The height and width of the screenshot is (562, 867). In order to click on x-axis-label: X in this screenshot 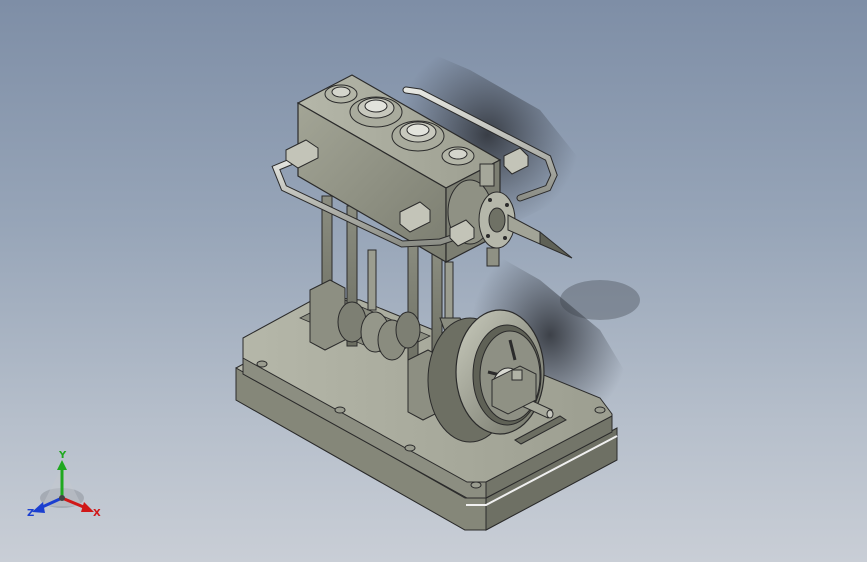, I will do `click(97, 513)`.